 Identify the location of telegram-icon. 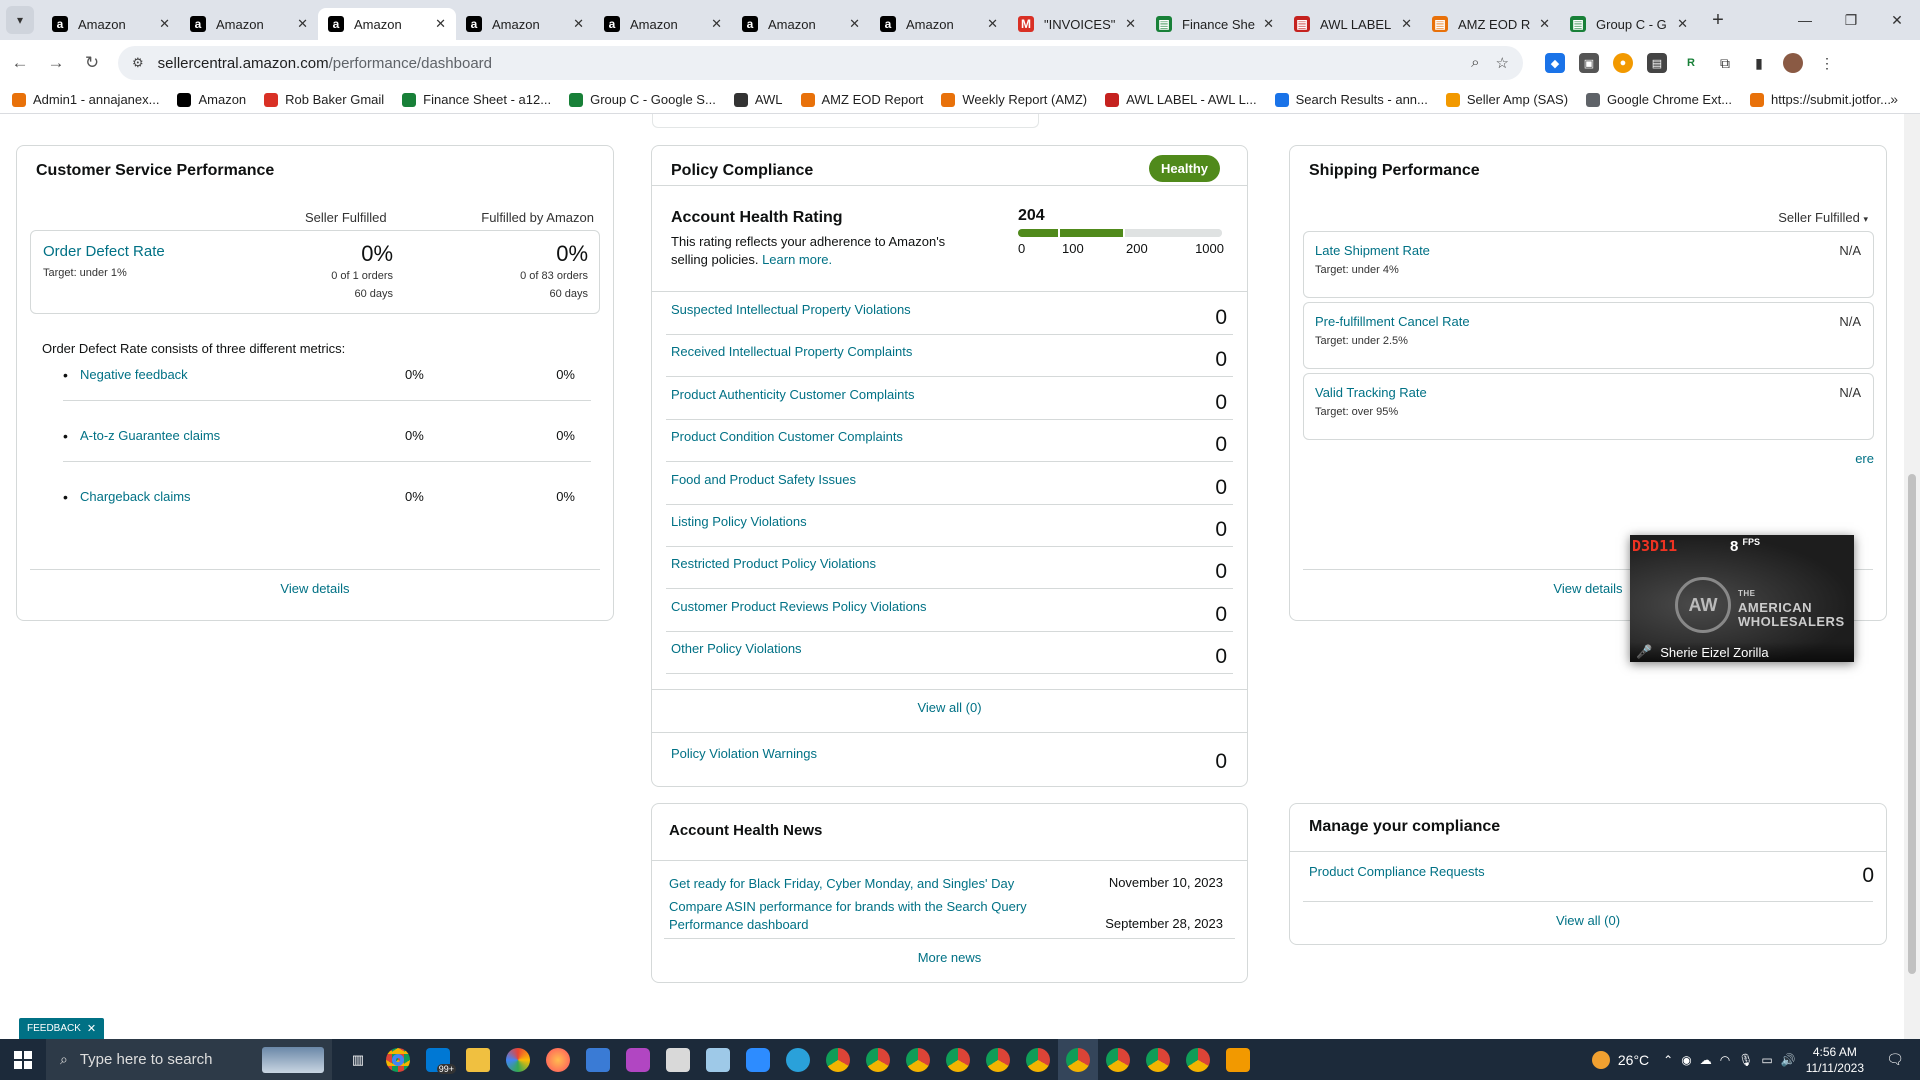
(798, 1059).